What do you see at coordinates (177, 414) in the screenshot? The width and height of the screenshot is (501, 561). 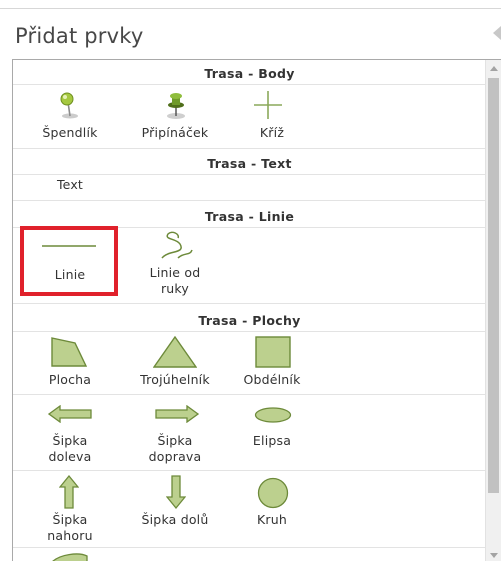 I see `arrow-right-icon` at bounding box center [177, 414].